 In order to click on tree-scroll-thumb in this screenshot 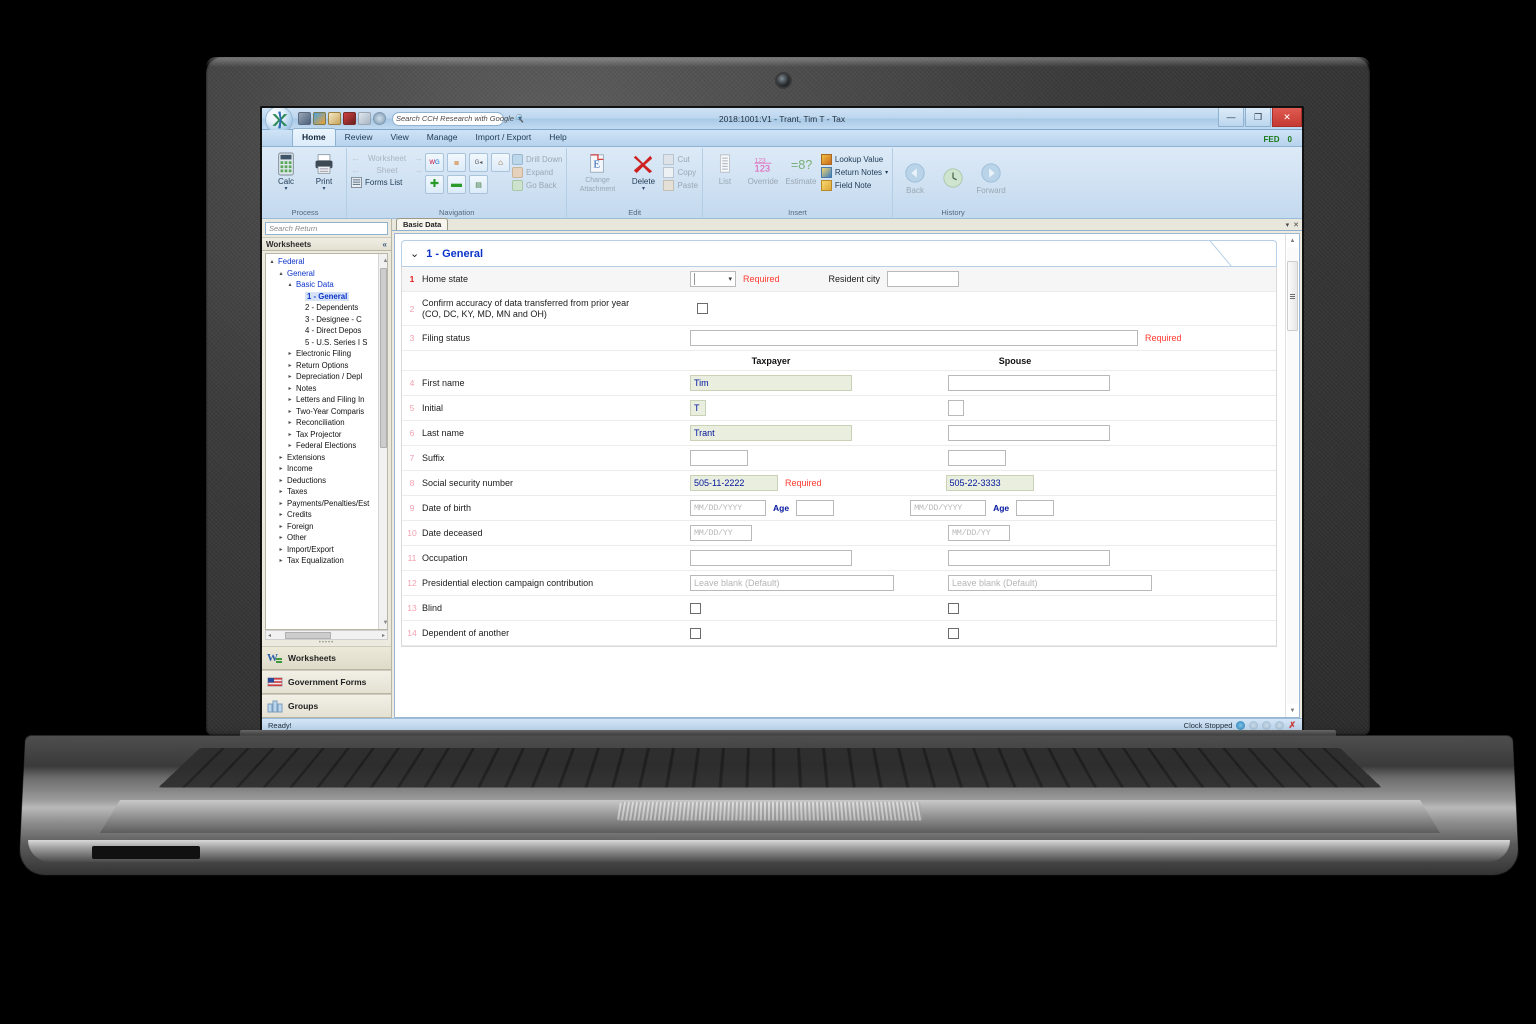, I will do `click(383, 358)`.